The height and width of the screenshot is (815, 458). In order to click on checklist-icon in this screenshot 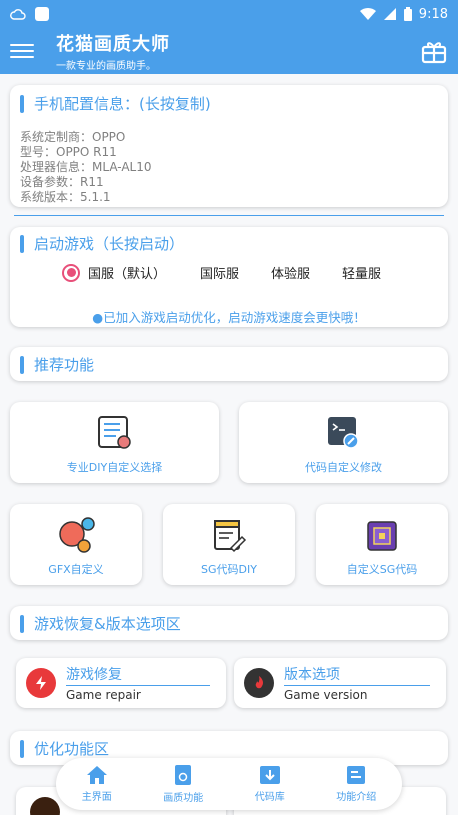, I will do `click(114, 432)`.